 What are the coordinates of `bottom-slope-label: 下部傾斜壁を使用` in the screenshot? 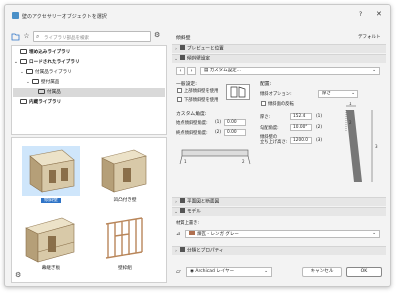 It's located at (201, 100).